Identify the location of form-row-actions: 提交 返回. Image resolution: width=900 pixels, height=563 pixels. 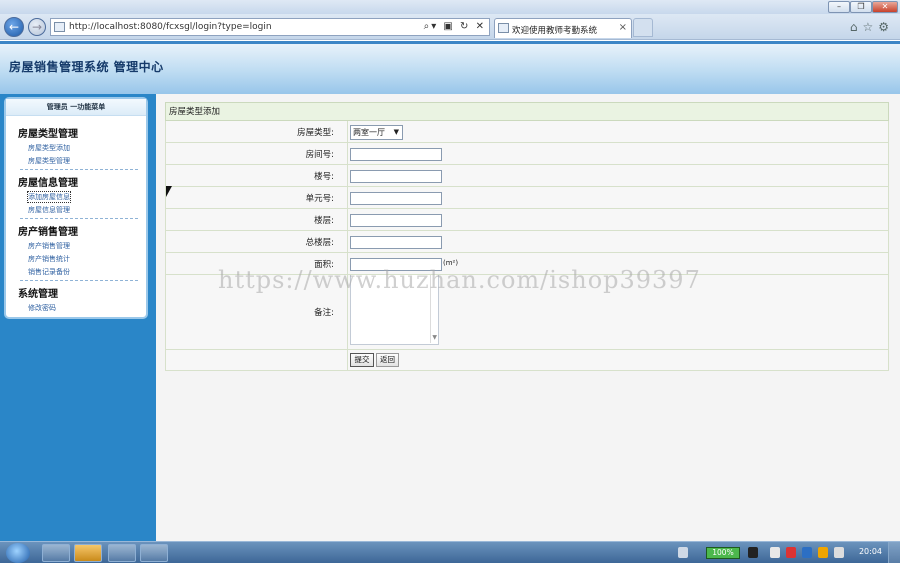
(527, 360).